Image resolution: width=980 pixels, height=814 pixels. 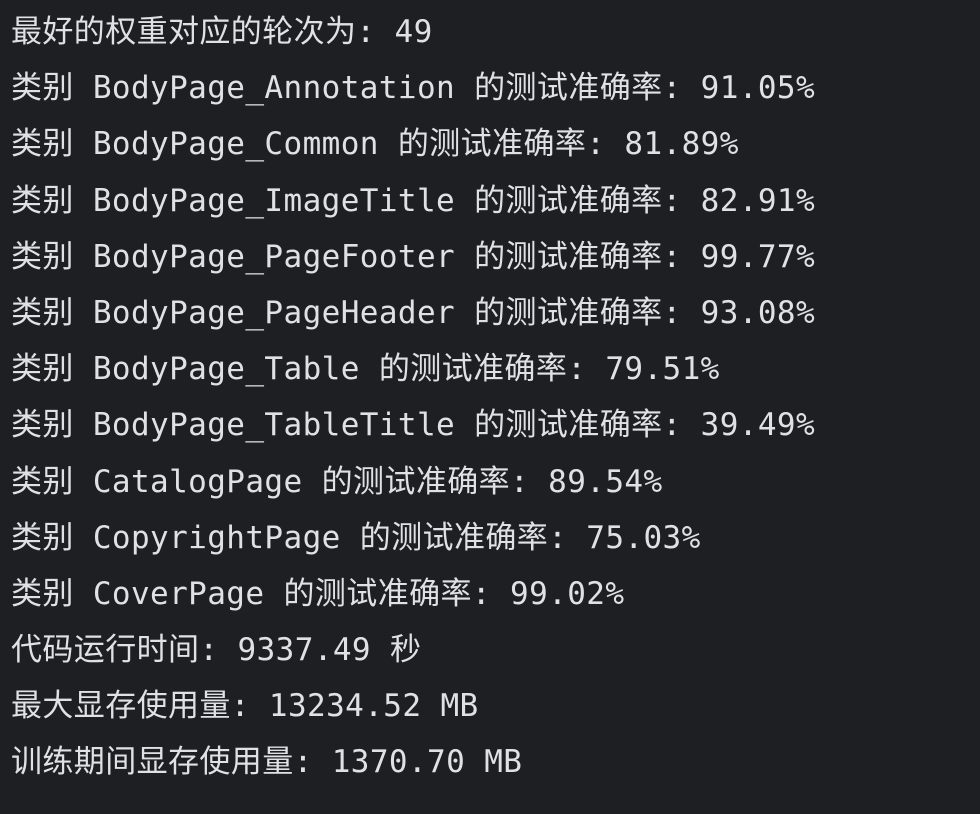 I want to click on accuracy-line-bodypage-tabletitle: 类别 BodyPage_TableTitle 的测试准确率: 39.49%, so click(x=413, y=425).